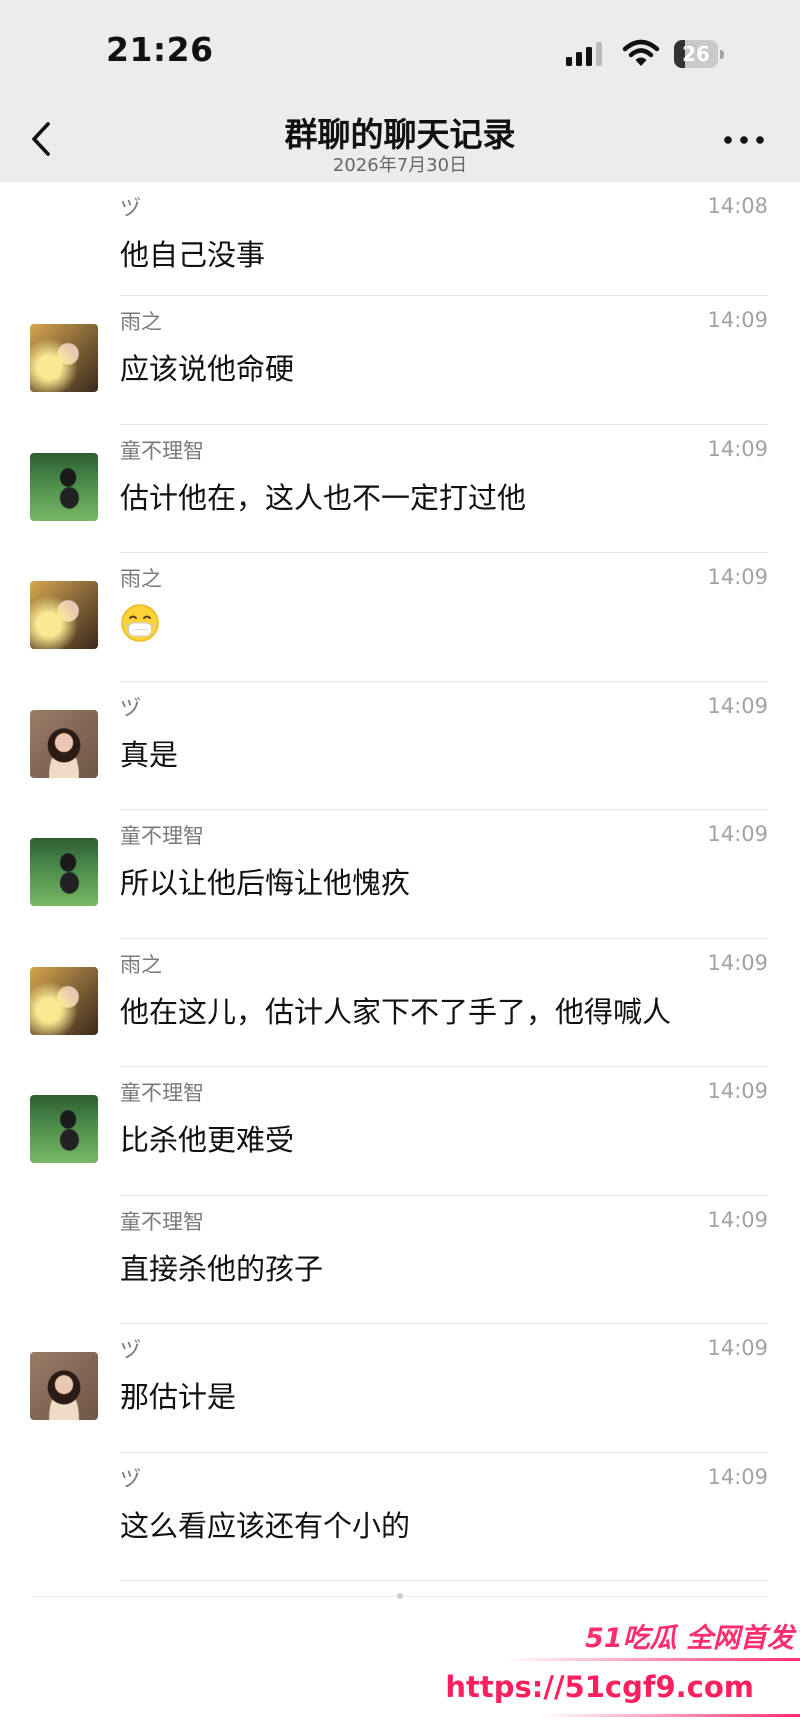 The image size is (800, 1736). Describe the element at coordinates (641, 52) in the screenshot. I see `wifi-icon` at that location.